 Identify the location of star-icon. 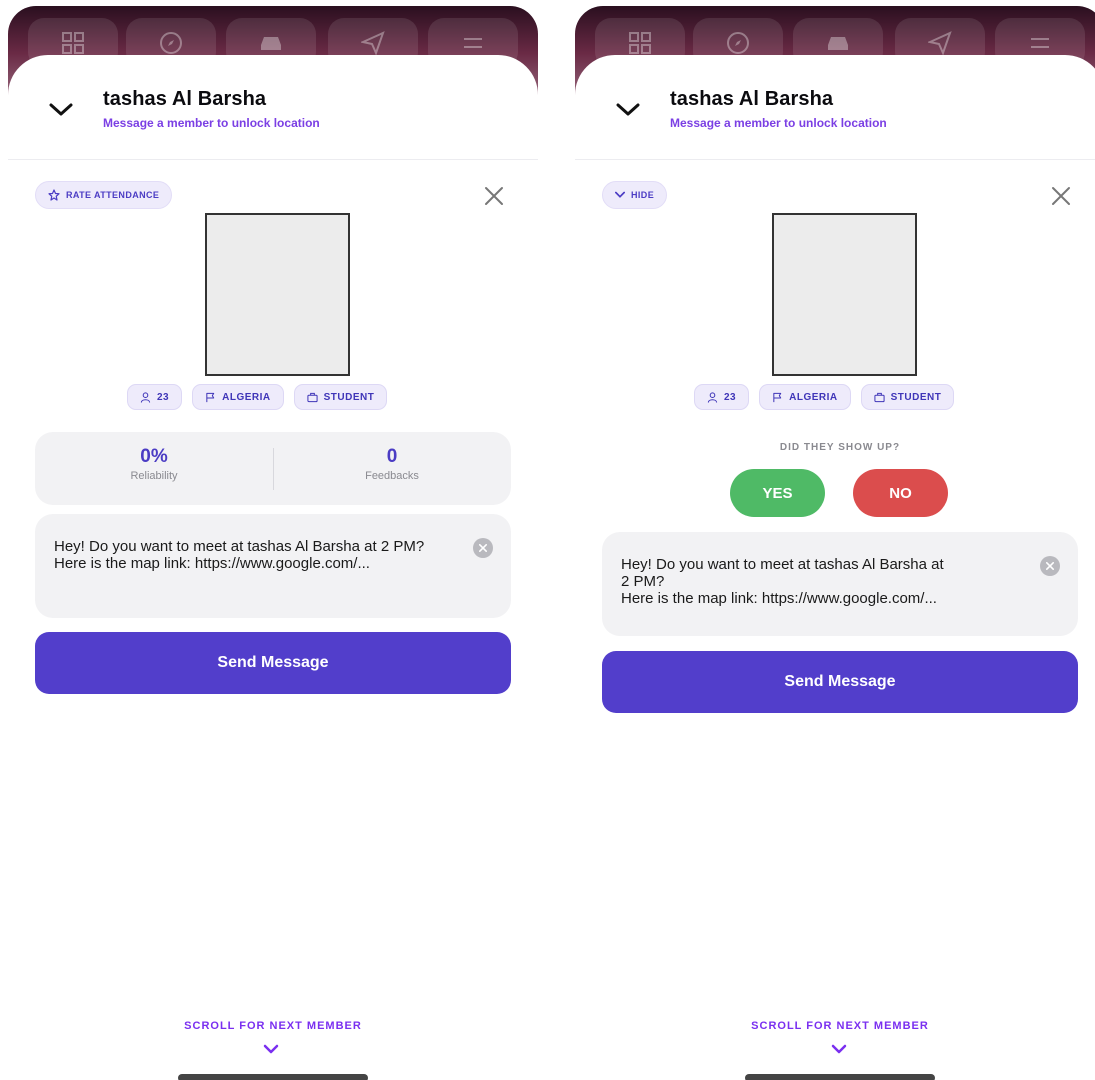
(54, 195).